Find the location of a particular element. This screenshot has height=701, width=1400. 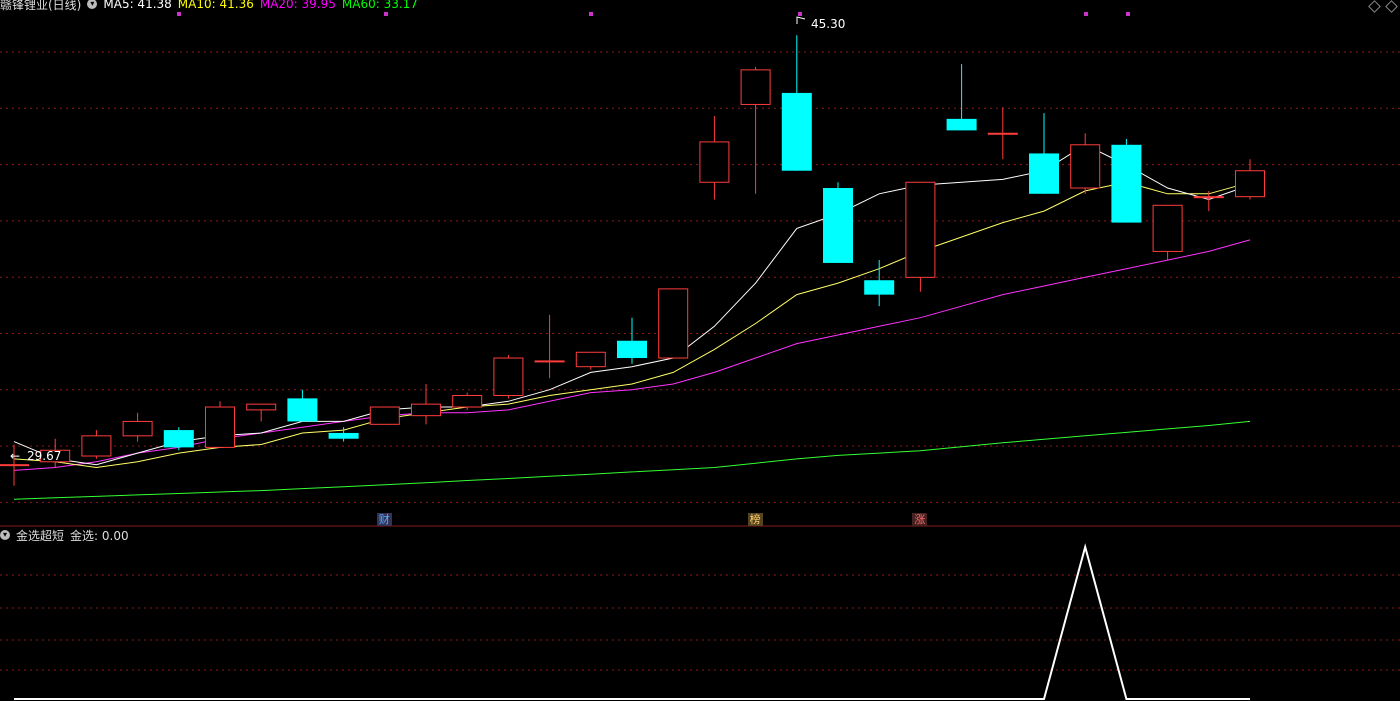

sub-indicator-value: 金选: 0.00 is located at coordinates (99, 535).